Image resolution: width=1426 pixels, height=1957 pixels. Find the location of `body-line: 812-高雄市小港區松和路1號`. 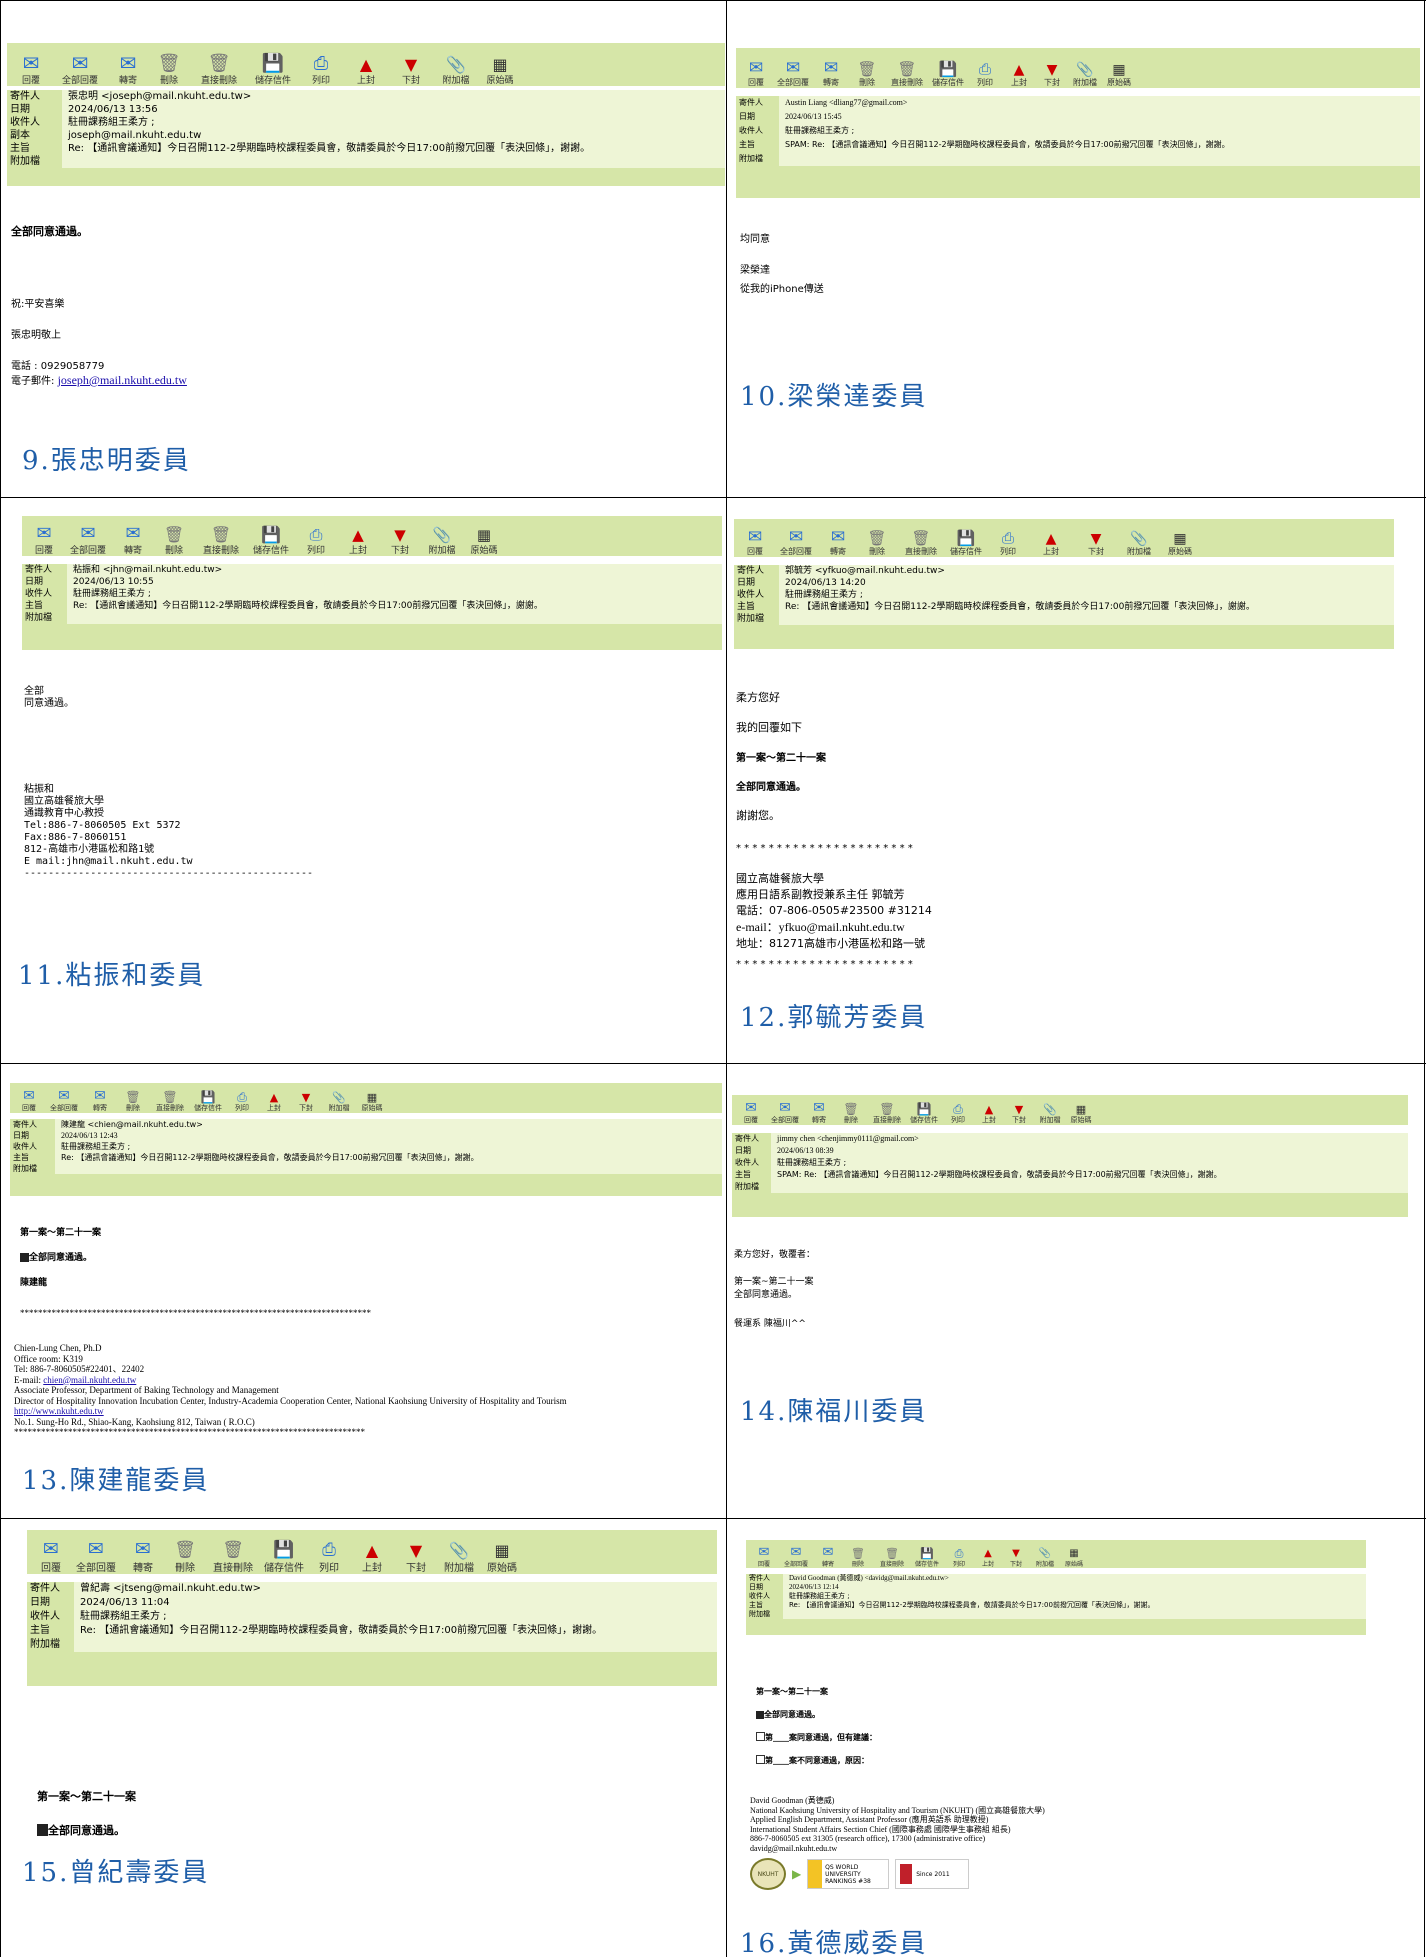

body-line: 812-高雄市小港區松和路1號 is located at coordinates (89, 849).